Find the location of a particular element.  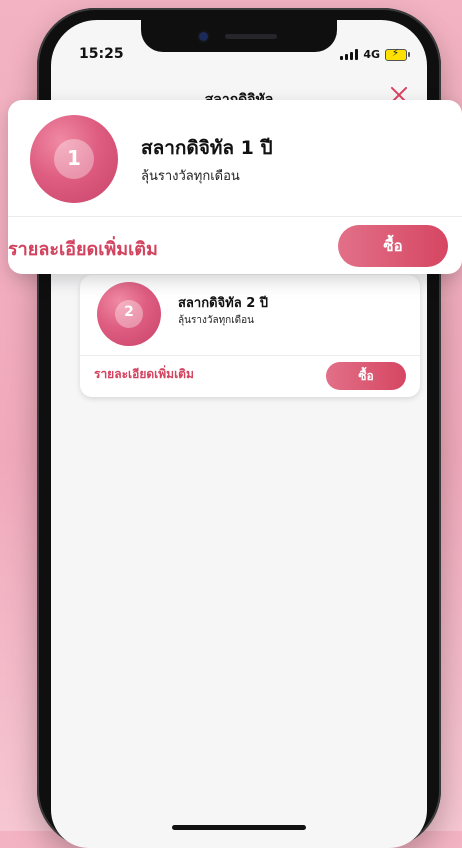

lottery-badge-icon: 2 is located at coordinates (129, 314).